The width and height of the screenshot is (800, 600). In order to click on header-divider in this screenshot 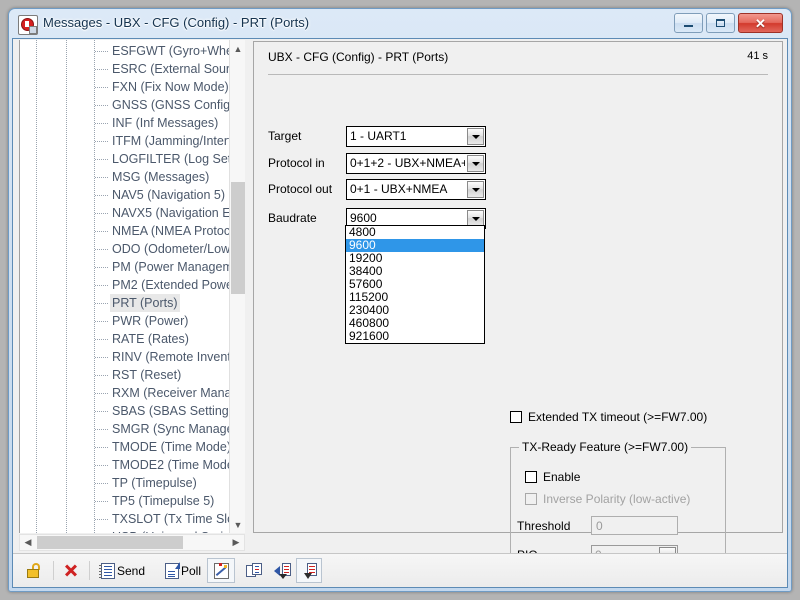, I will do `click(518, 74)`.